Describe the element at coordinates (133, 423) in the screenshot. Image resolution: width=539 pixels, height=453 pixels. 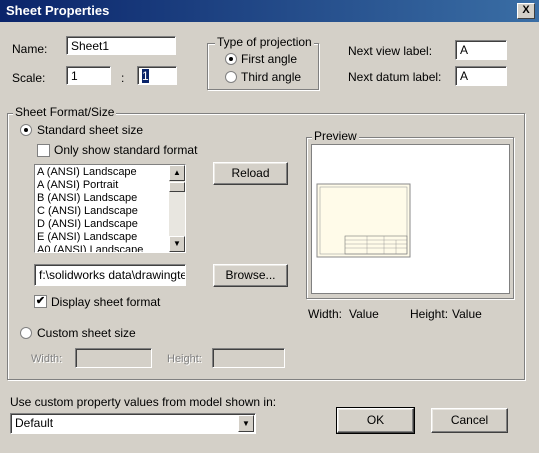
I see `model-select: Default ▼` at that location.